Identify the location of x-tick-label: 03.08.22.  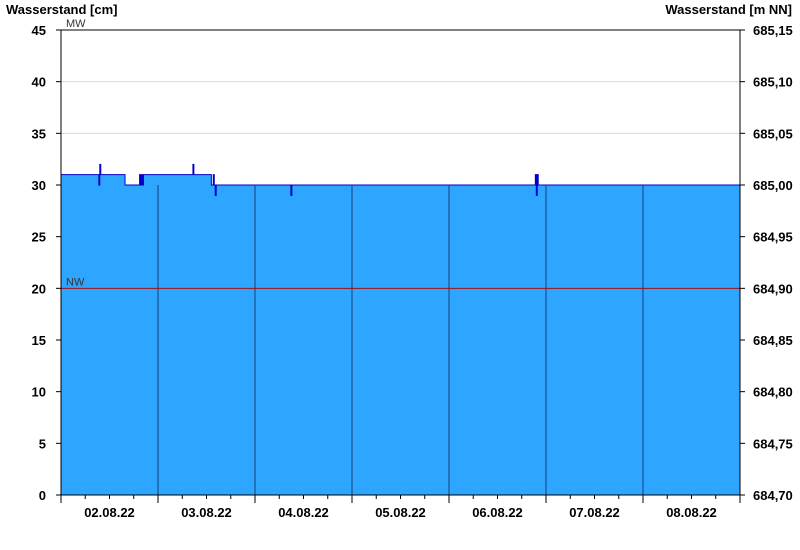
(206, 512).